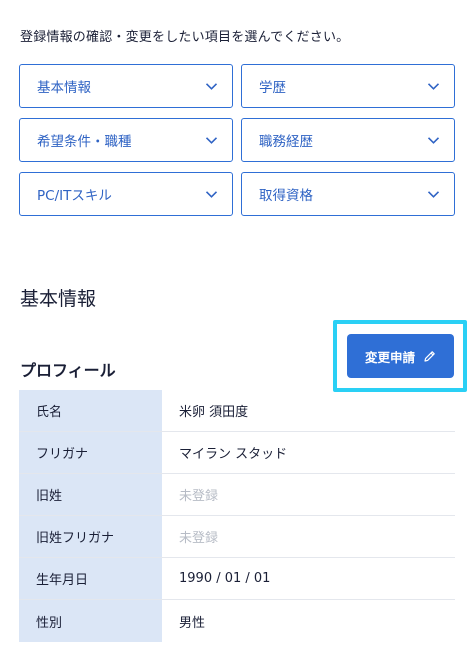 The height and width of the screenshot is (665, 474). I want to click on row-label: 氏名, so click(90, 410).